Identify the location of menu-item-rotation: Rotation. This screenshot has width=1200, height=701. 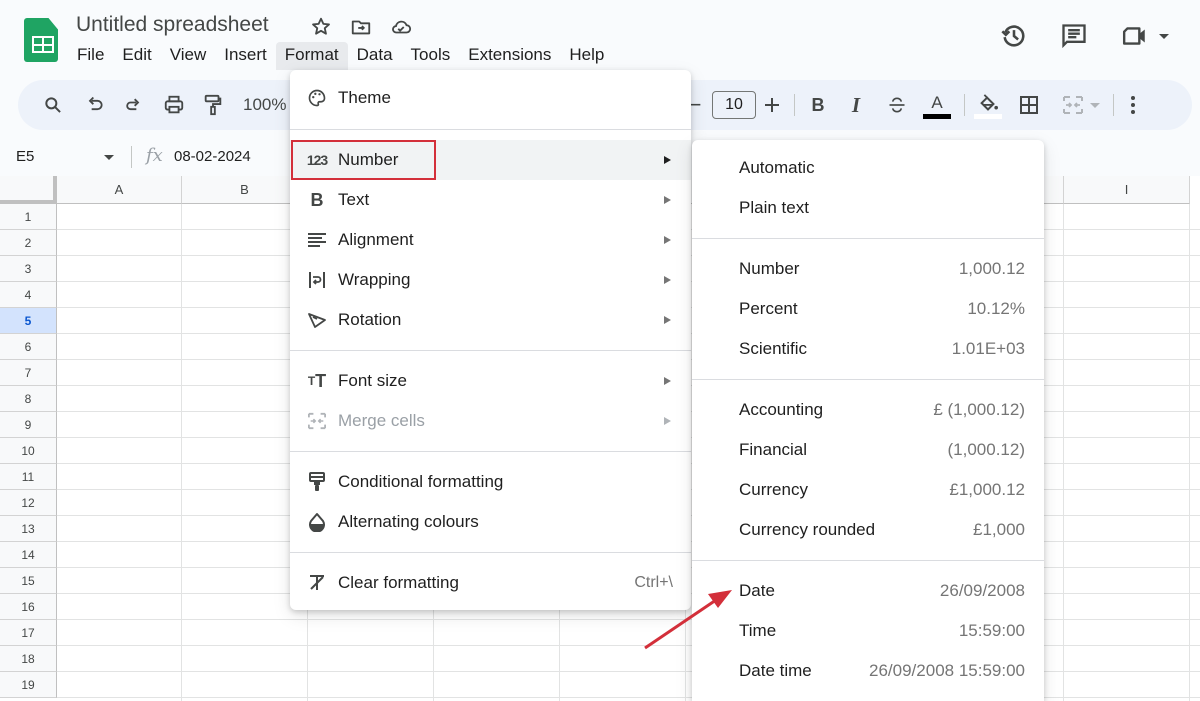
(490, 320).